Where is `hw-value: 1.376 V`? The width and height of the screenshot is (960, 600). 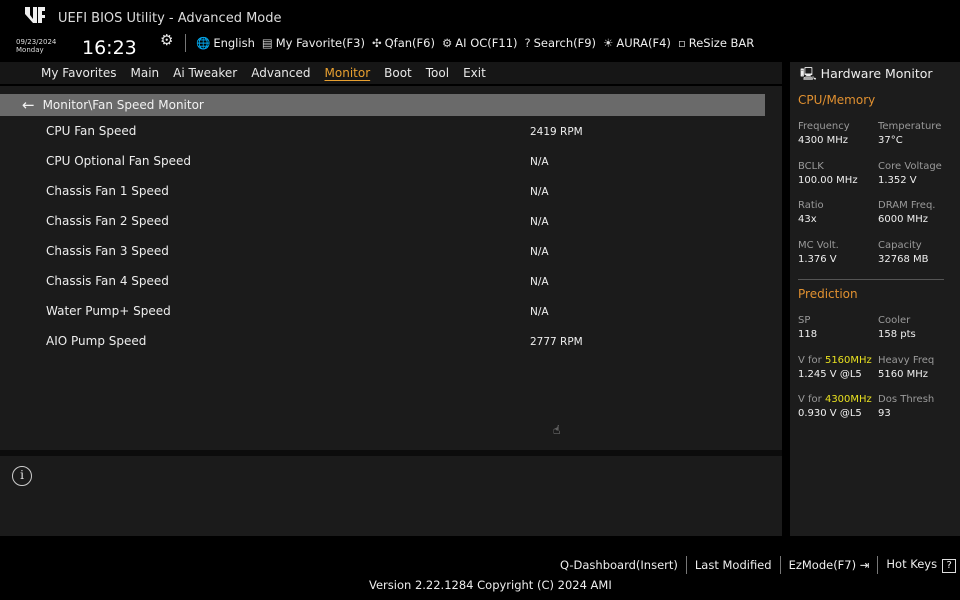
hw-value: 1.376 V is located at coordinates (817, 259).